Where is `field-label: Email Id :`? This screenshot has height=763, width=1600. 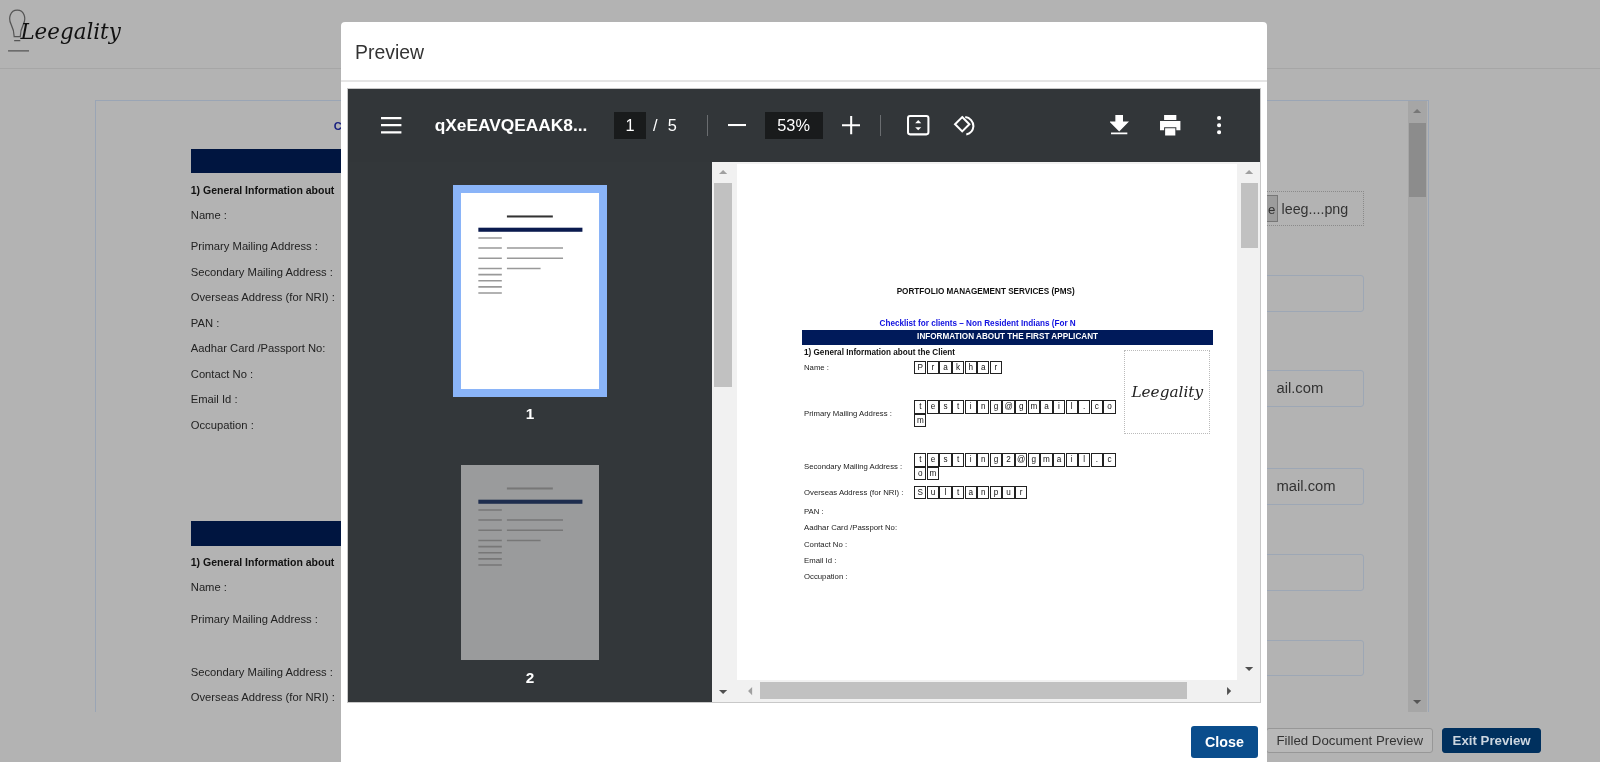 field-label: Email Id : is located at coordinates (214, 400).